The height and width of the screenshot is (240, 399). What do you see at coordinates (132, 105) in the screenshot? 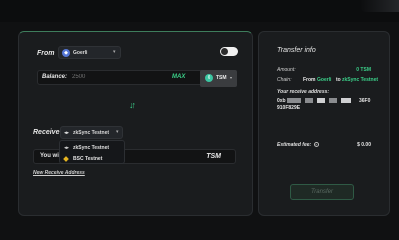
I see `swap-direction-icon: ↓↑` at bounding box center [132, 105].